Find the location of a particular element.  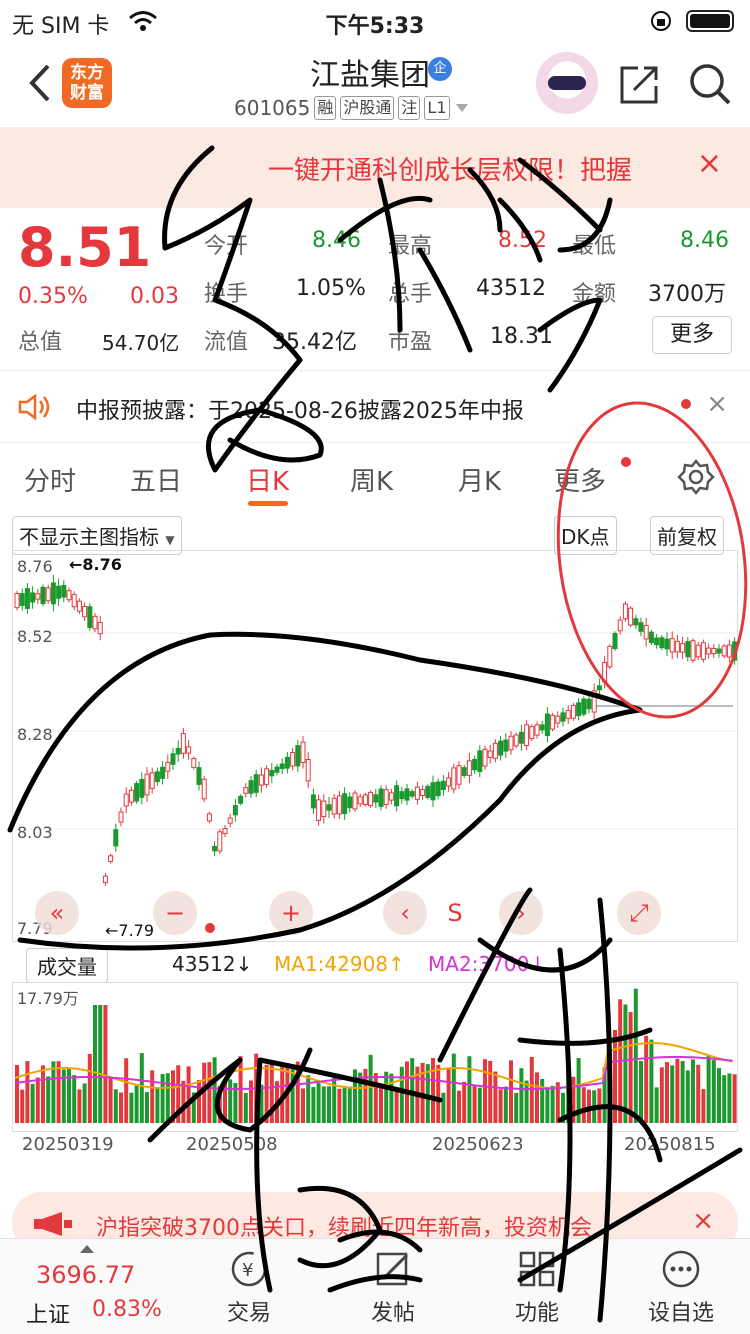

functions-button: 功能 is located at coordinates (537, 1288).